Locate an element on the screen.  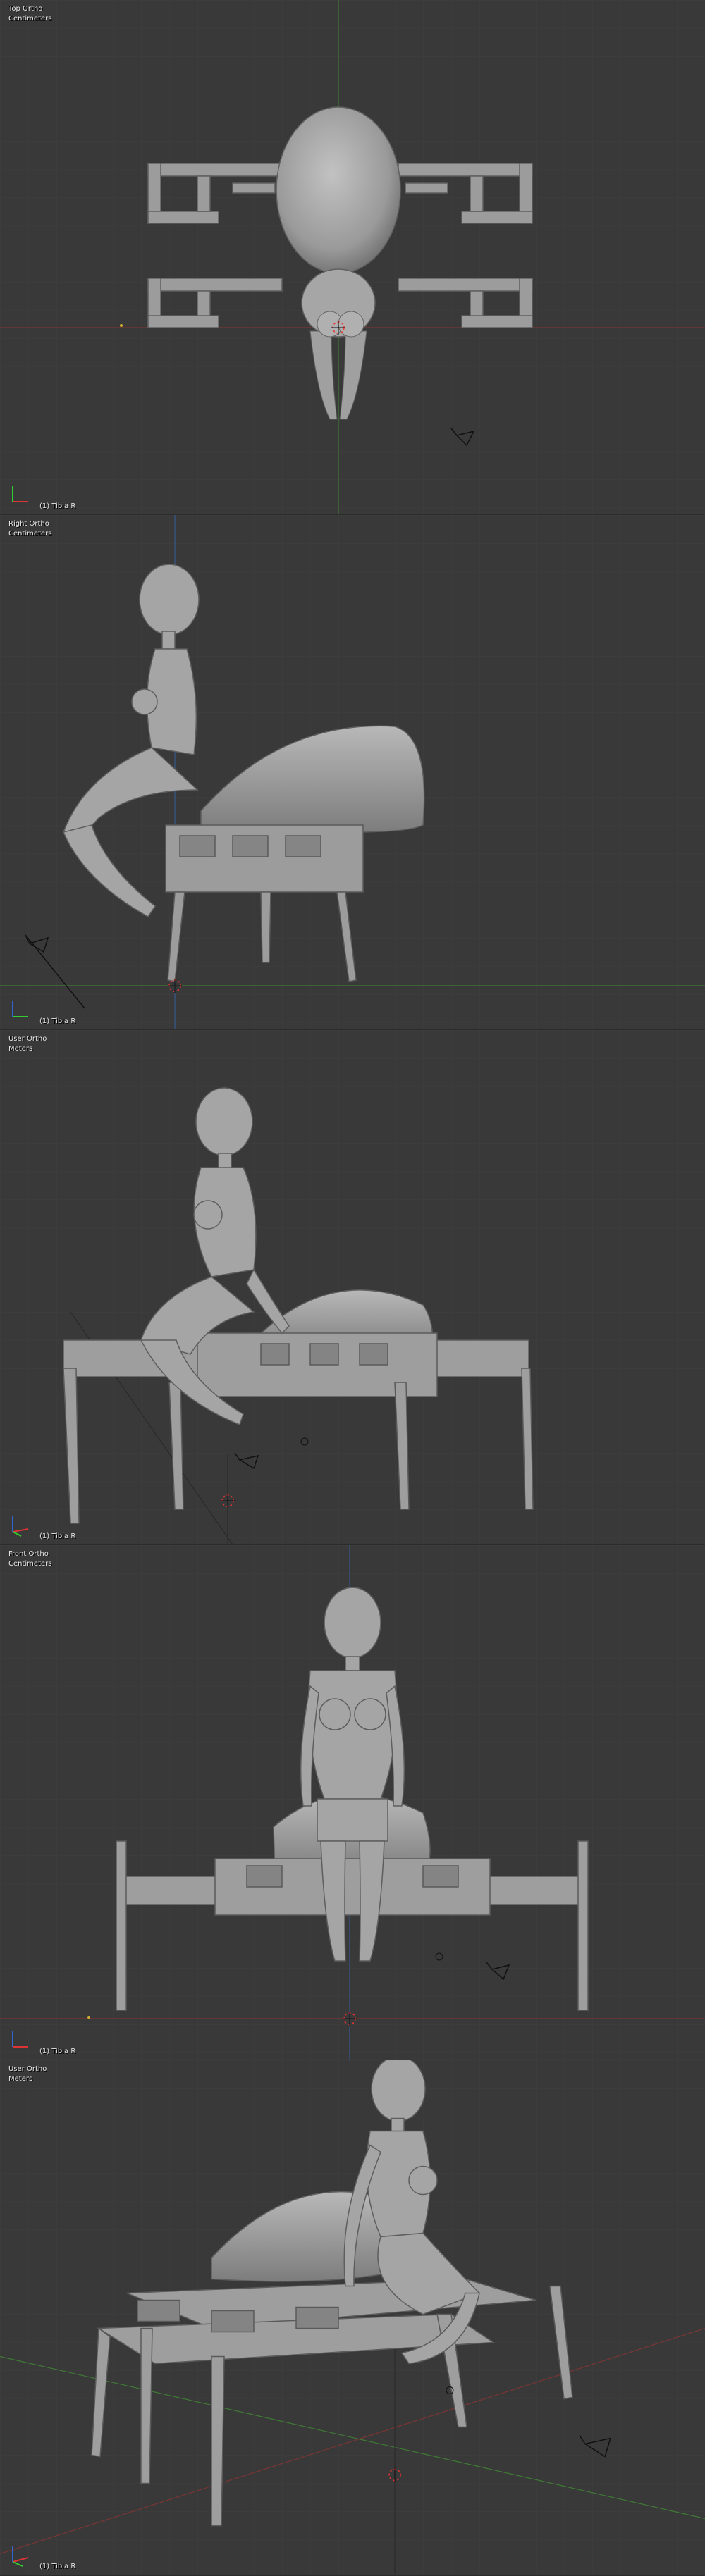
view-name: Right Ortho is located at coordinates (28, 524).